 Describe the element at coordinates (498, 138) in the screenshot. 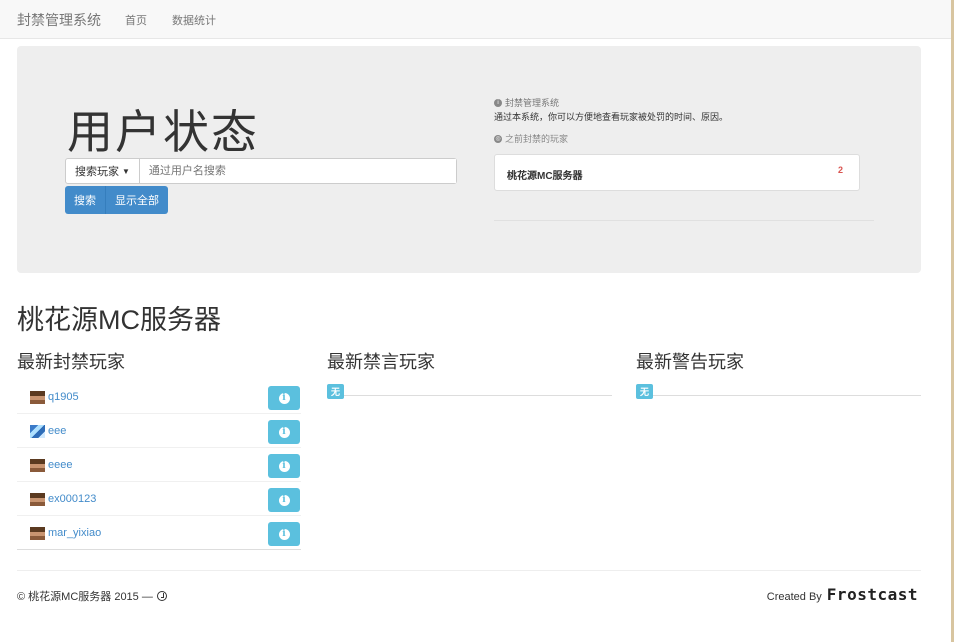

I see `globe-icon: ◎` at that location.